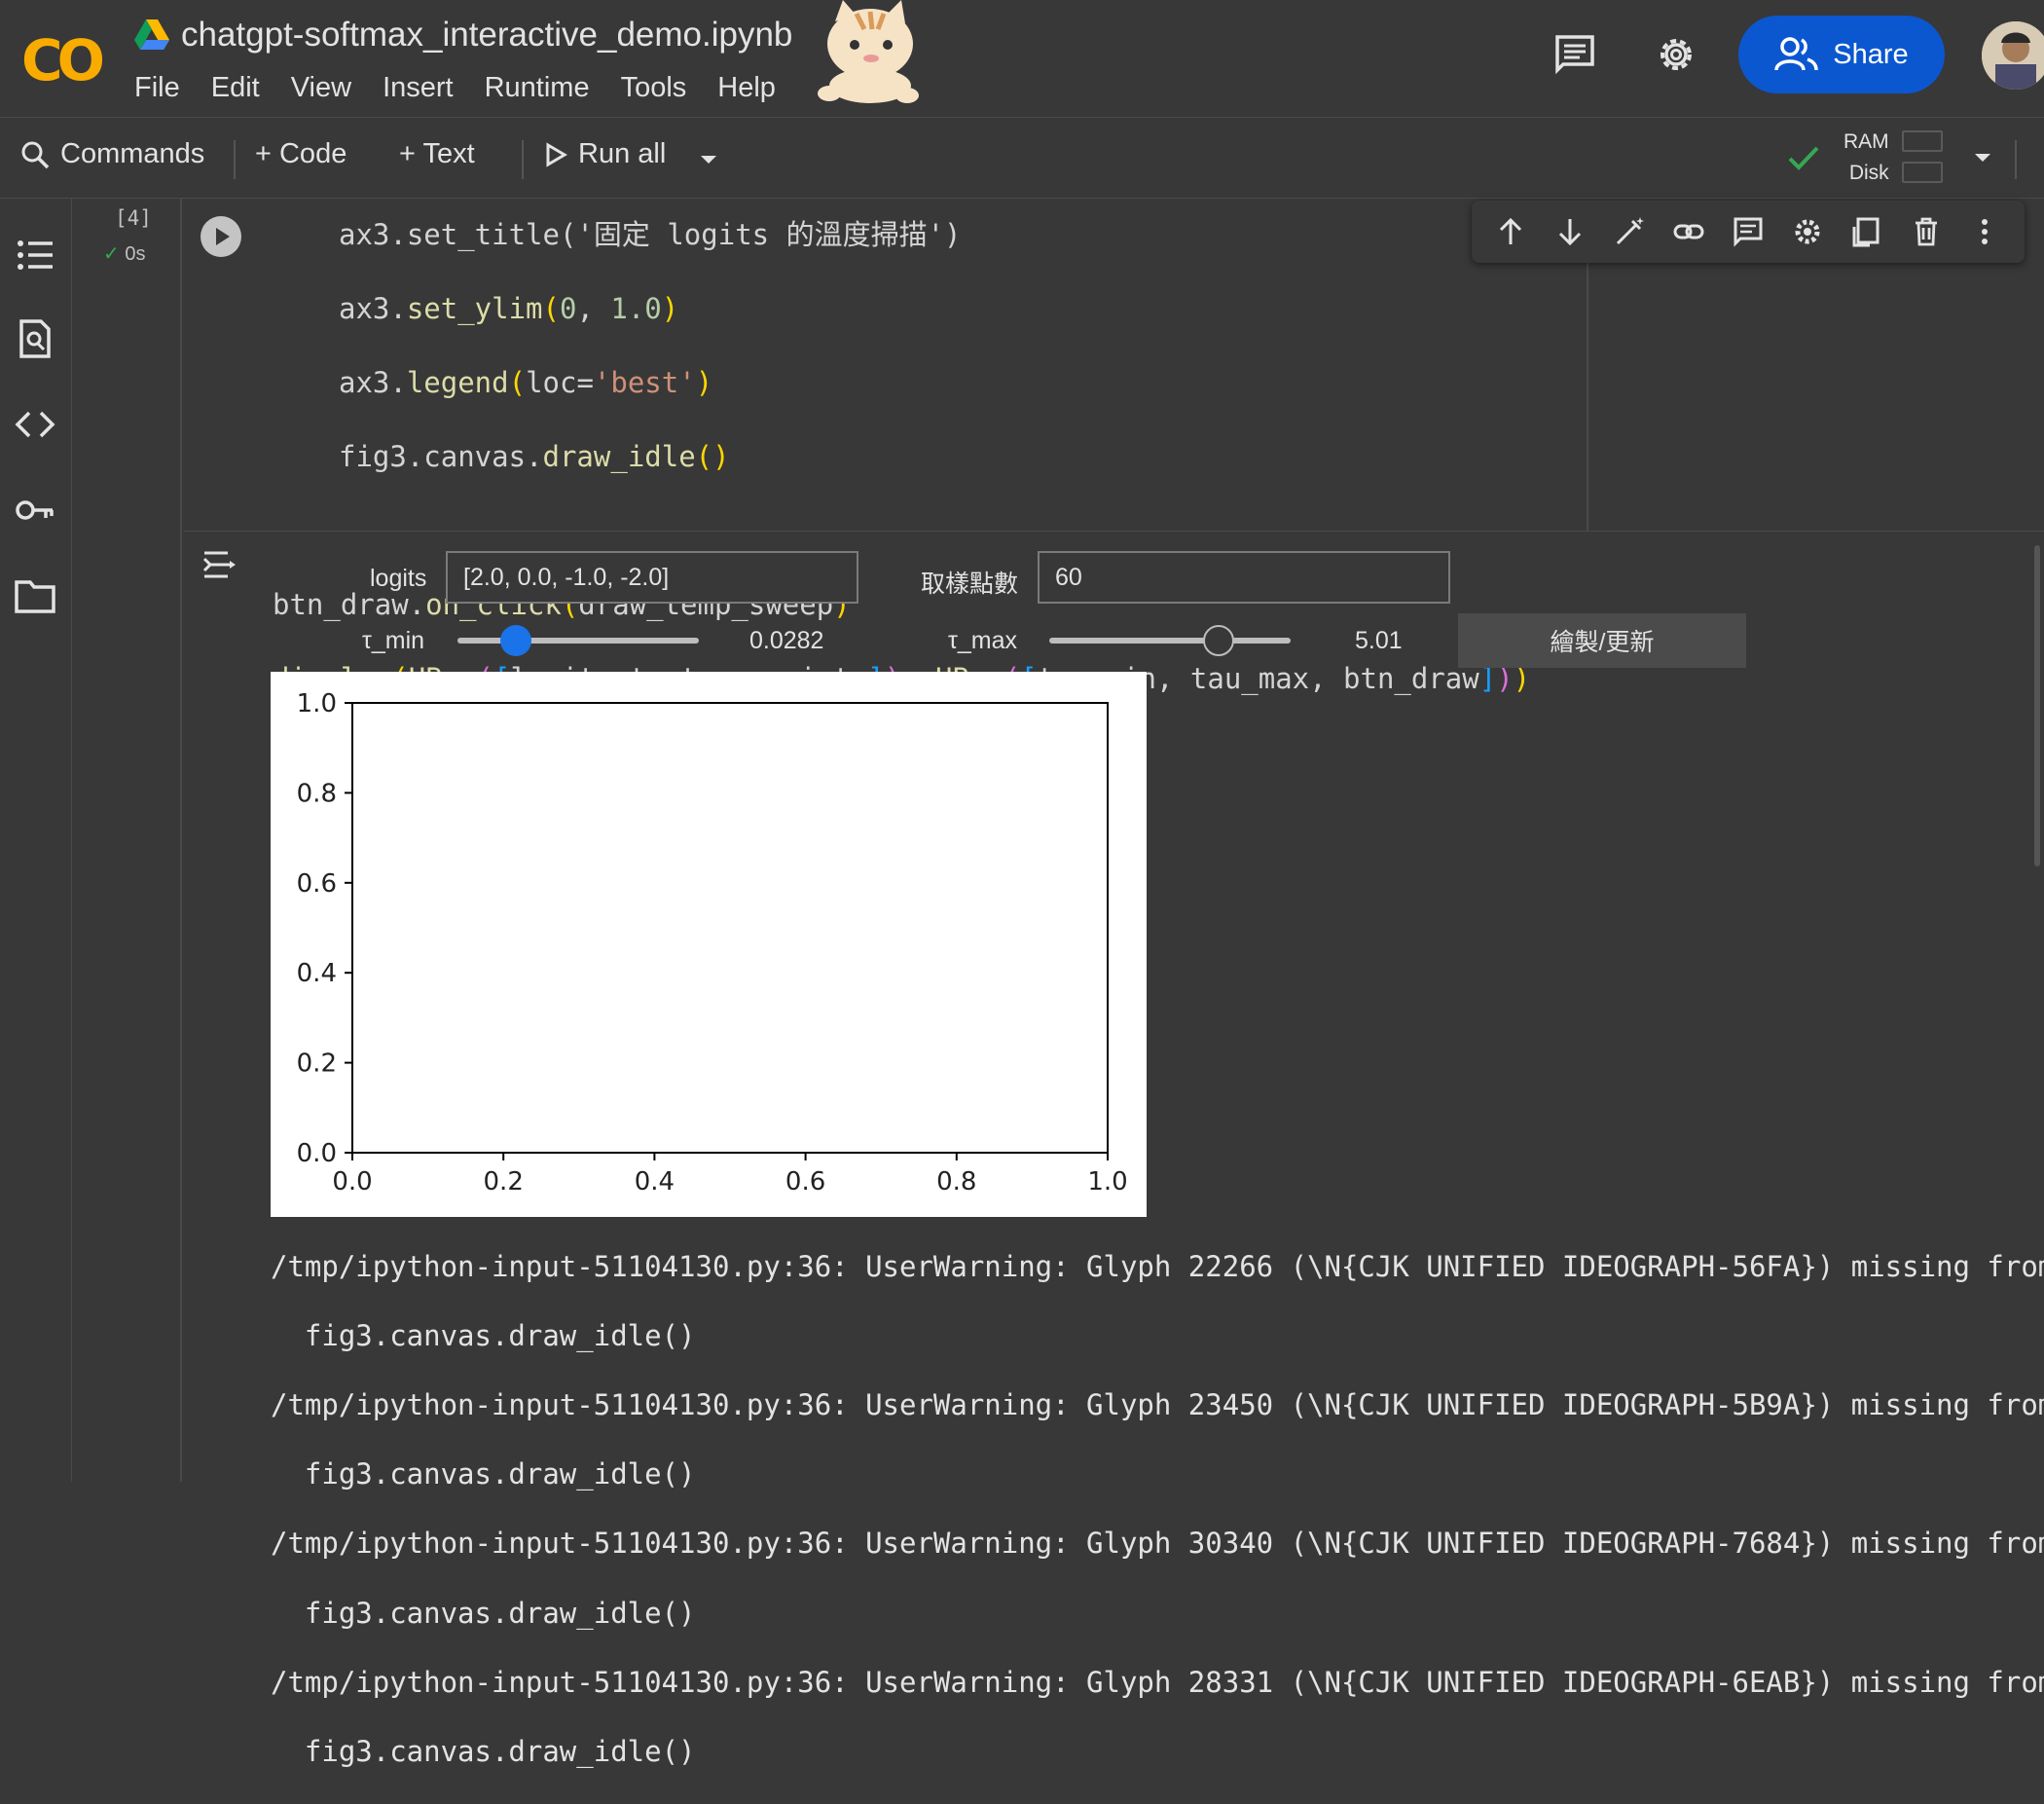  I want to click on draw-update-label: 繪製/更新, so click(1603, 642).